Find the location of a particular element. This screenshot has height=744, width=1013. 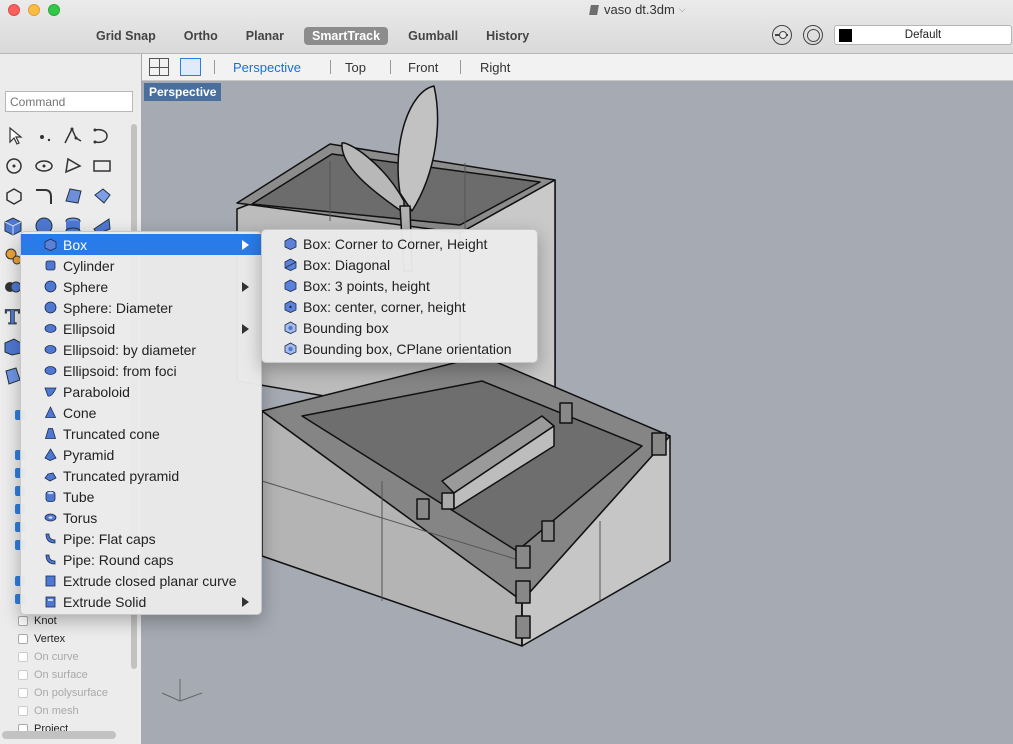

extrude-icon is located at coordinates (50, 581).